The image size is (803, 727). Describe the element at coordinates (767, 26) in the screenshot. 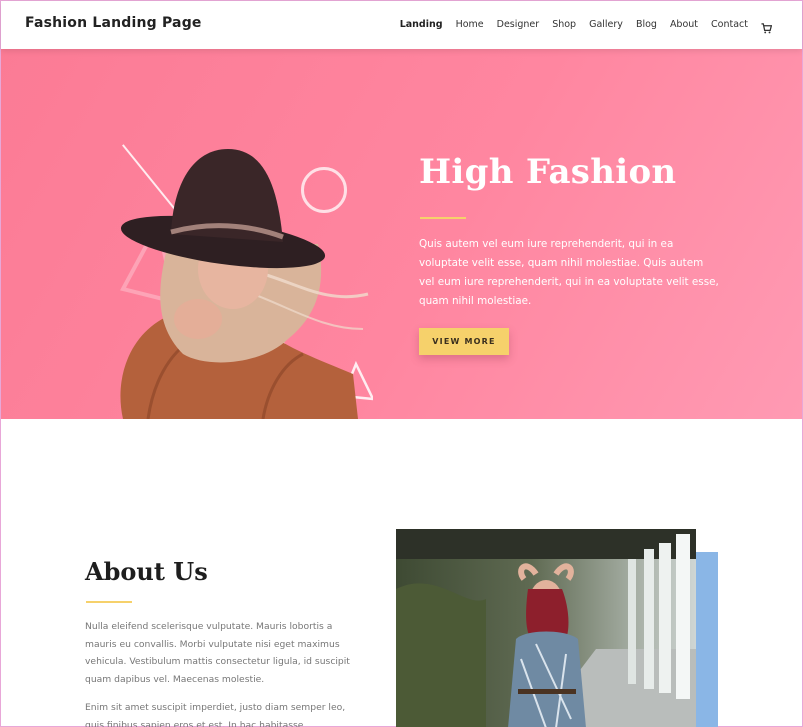

I see `shopping-cart-icon` at that location.